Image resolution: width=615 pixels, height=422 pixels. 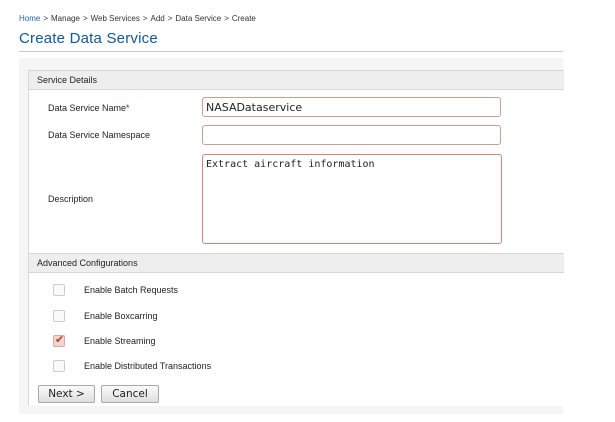 I want to click on checkmark-icon: ✔, so click(x=60, y=340).